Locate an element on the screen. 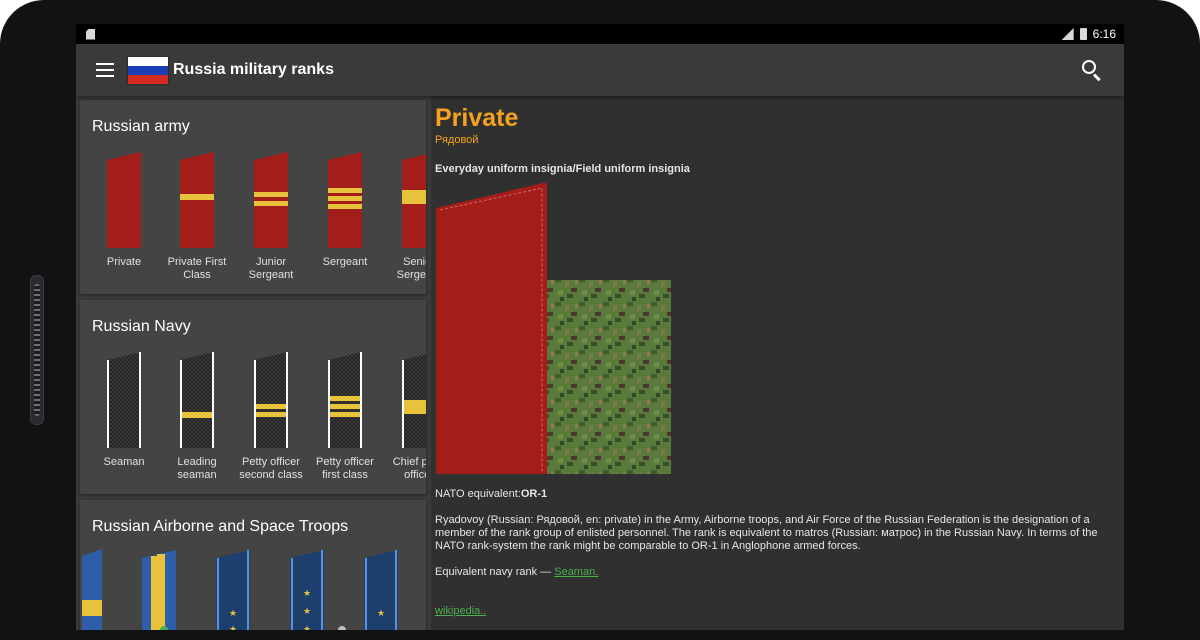  navy-equivalent: Equivalent navy rank — Seaman. is located at coordinates (516, 572).